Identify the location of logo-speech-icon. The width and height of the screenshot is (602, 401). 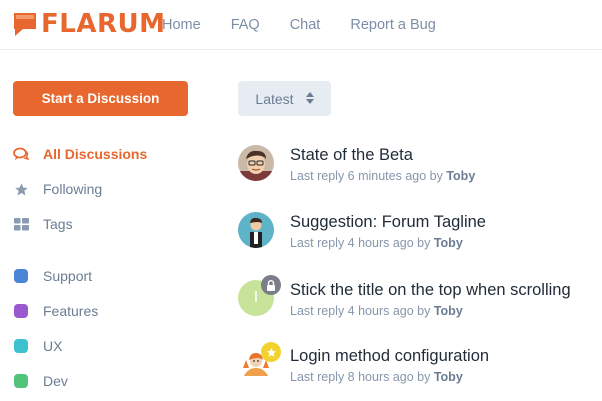
(25, 24).